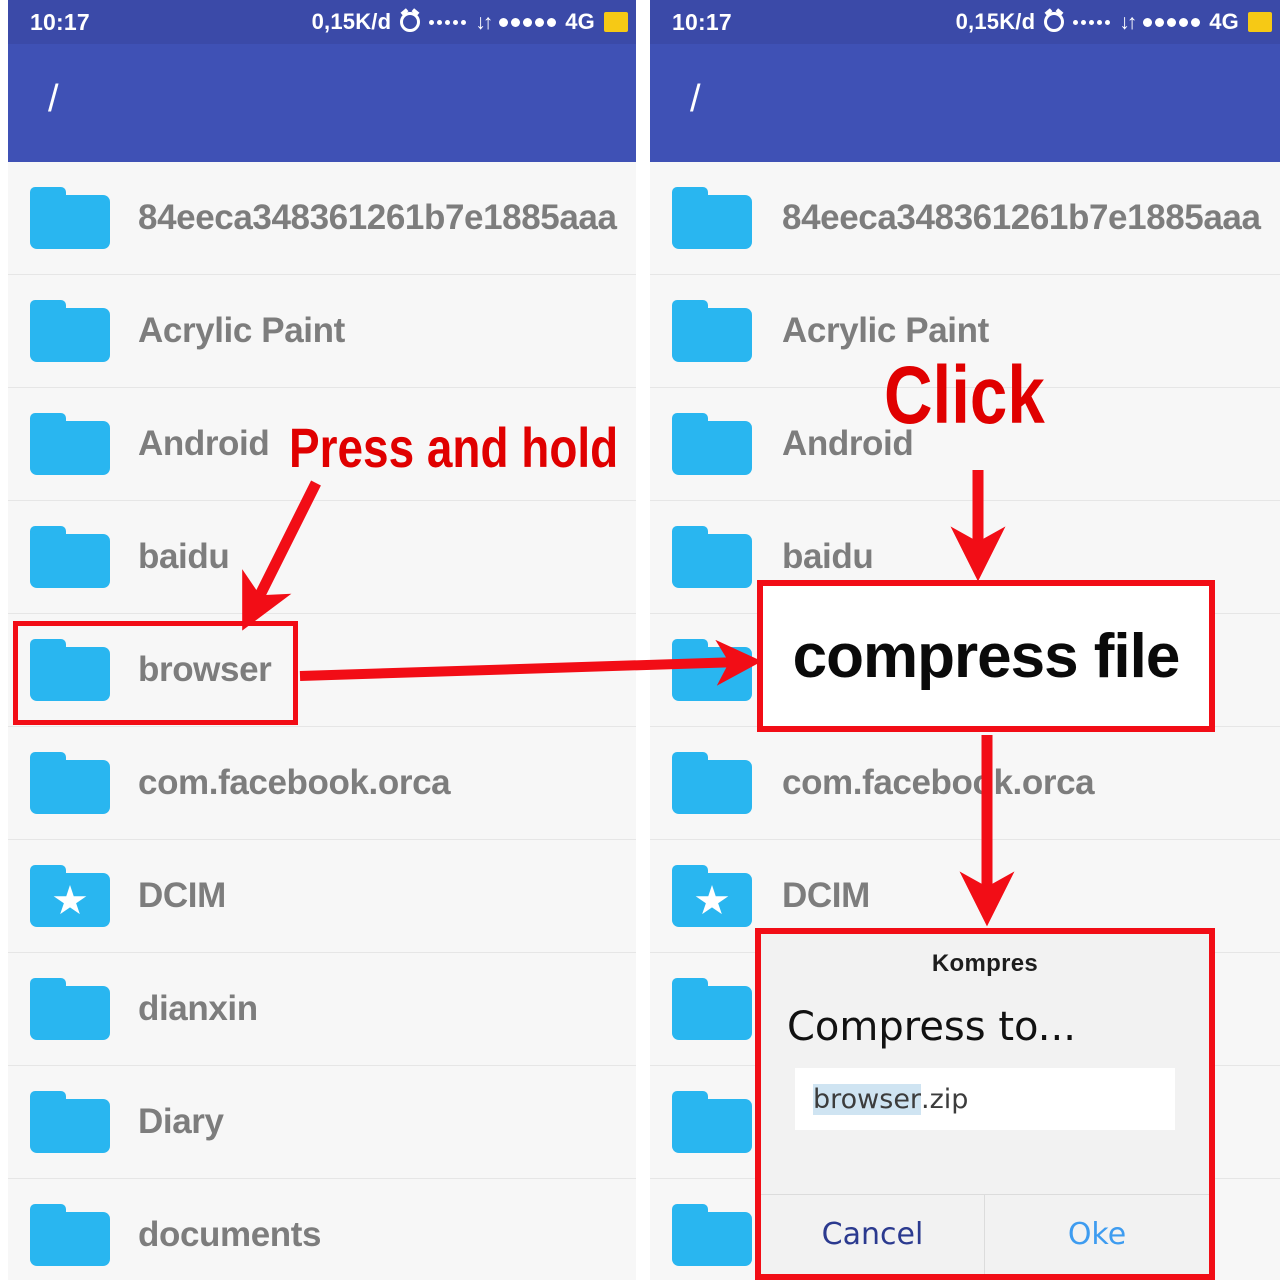 This screenshot has width=1280, height=1280. Describe the element at coordinates (985, 1099) in the screenshot. I see `filename-input: browser .zip` at that location.